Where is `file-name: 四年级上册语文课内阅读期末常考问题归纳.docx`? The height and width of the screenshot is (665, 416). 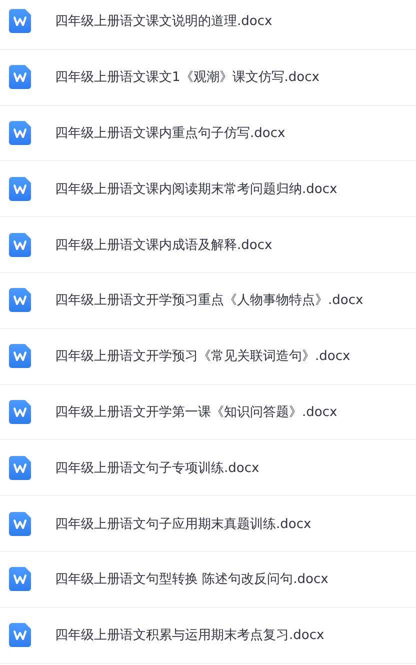
file-name: 四年级上册语文课内阅读期末常考问题归纳.docx is located at coordinates (196, 189).